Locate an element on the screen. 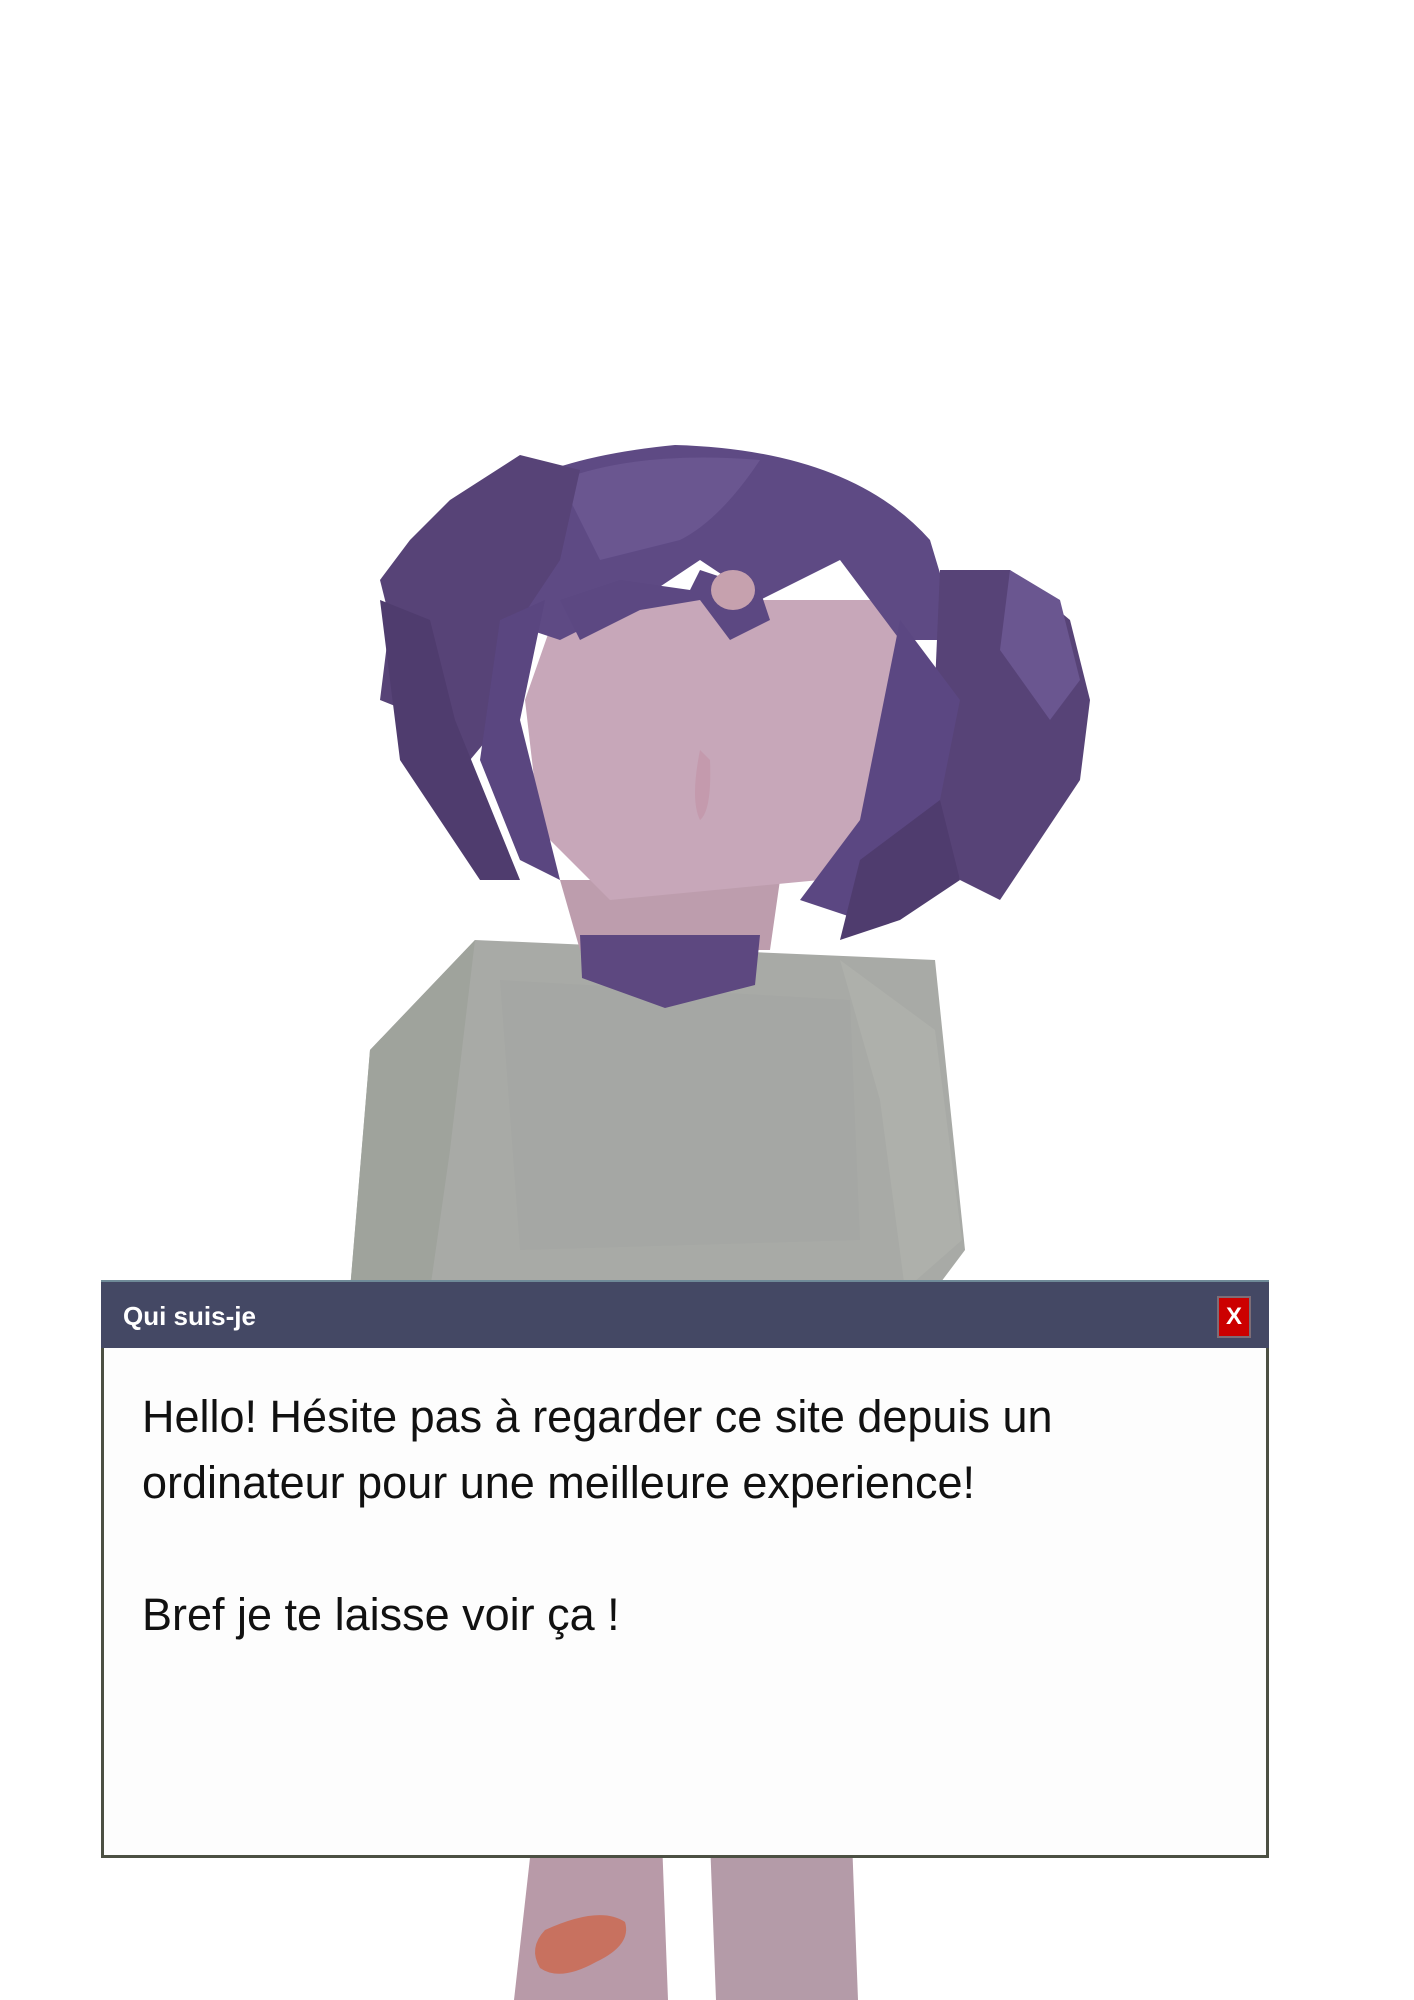  character-legs is located at coordinates (686, 1920).